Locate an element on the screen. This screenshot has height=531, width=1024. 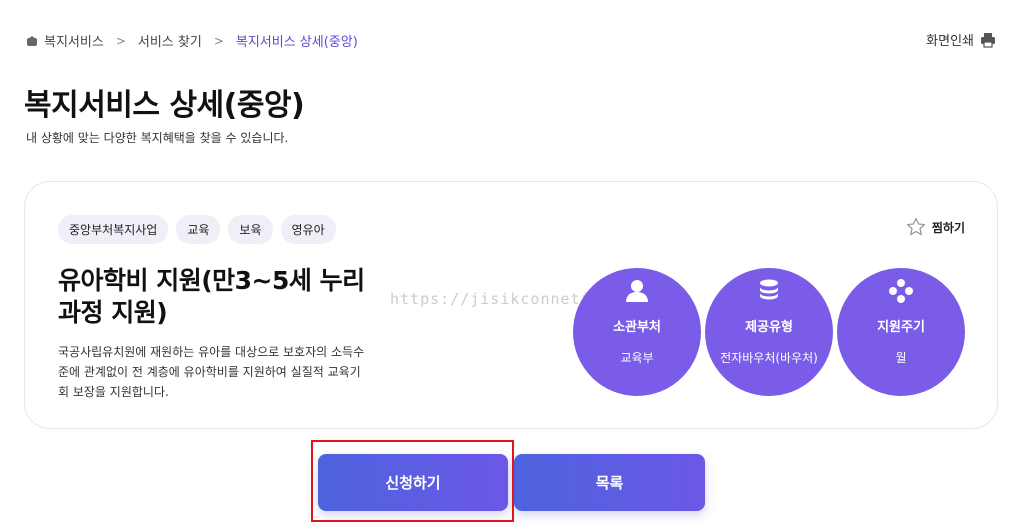
page-subtitle: 내 상황에 맞는 다양한 복지혜택을 찾을 수 있습니다. is located at coordinates (157, 138).